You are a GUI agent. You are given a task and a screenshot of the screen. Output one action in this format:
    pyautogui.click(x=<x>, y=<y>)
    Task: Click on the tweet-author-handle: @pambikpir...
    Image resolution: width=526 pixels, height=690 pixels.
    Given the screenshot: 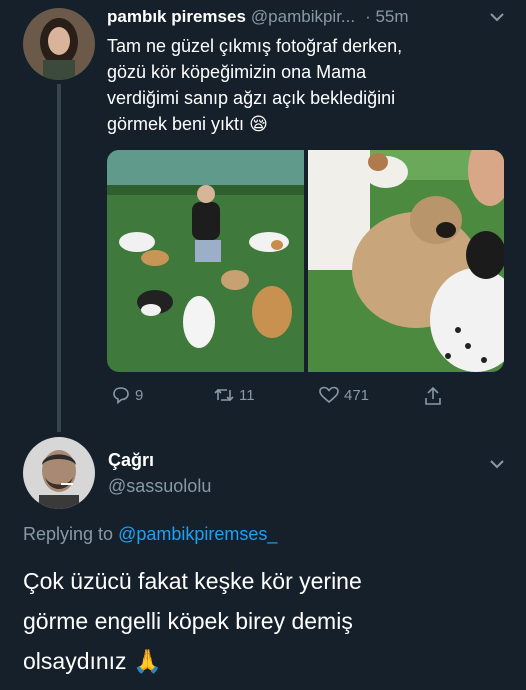 What is the action you would take?
    pyautogui.click(x=303, y=17)
    